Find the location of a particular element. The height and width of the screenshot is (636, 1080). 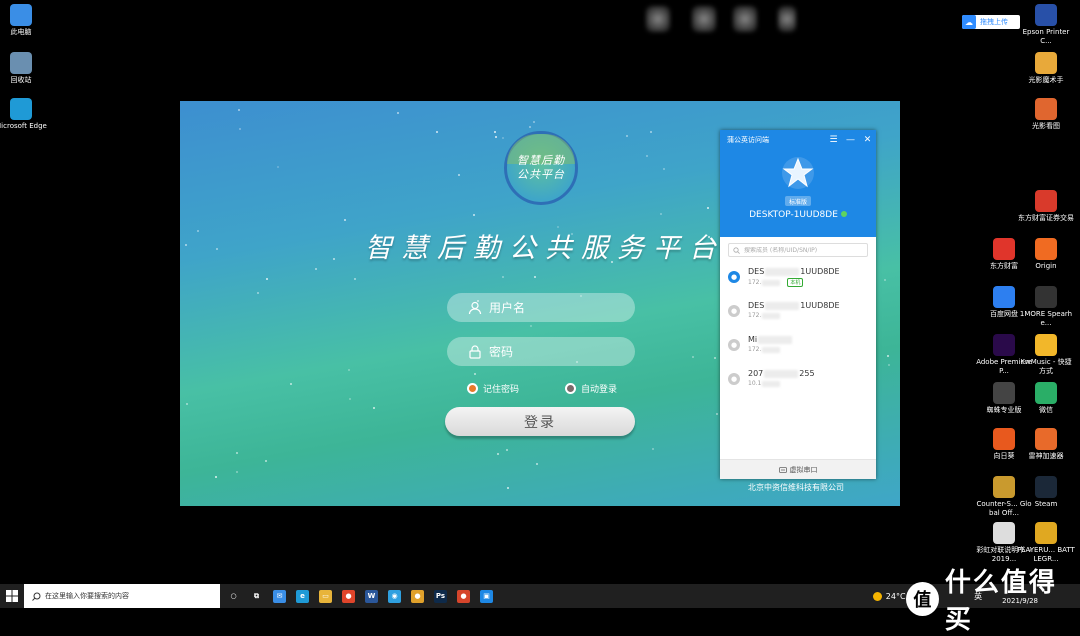

redacted-mask is located at coordinates (781, 373).